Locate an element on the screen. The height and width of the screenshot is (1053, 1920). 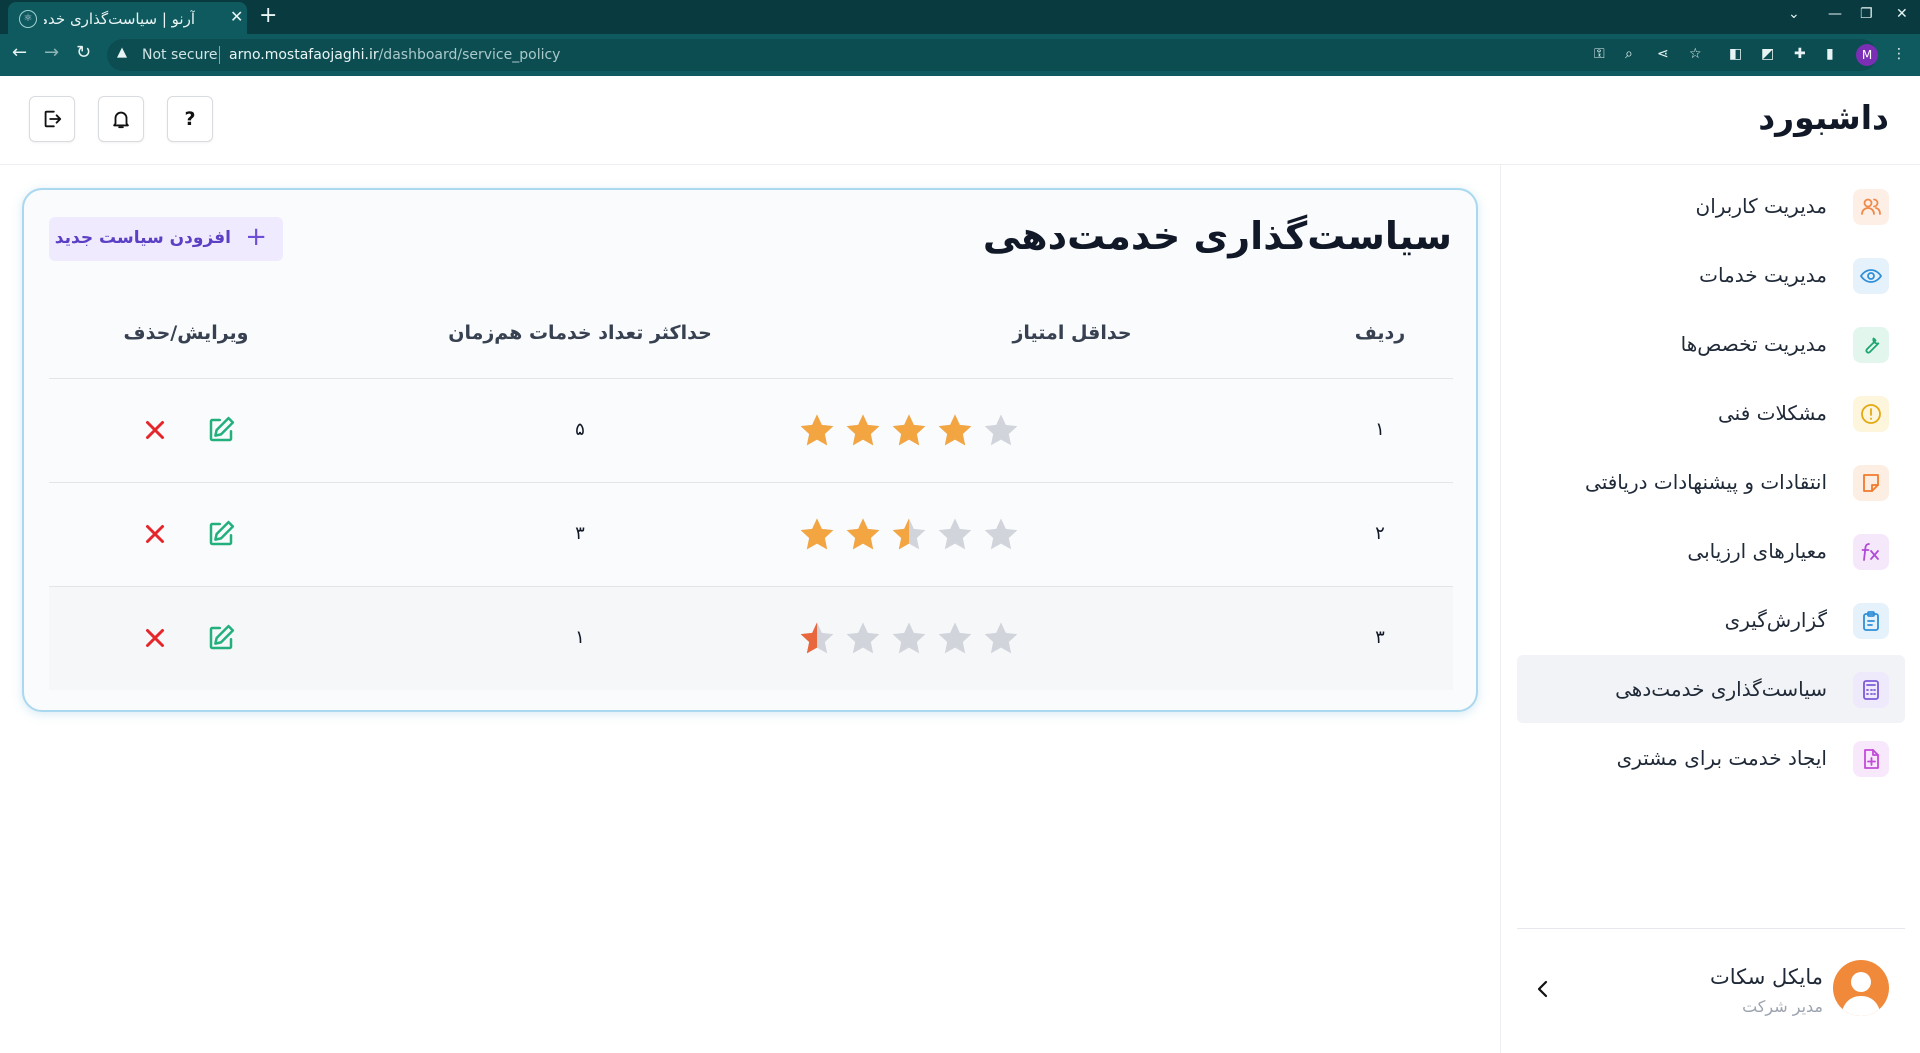
plus-icon: + is located at coordinates (256, 237).